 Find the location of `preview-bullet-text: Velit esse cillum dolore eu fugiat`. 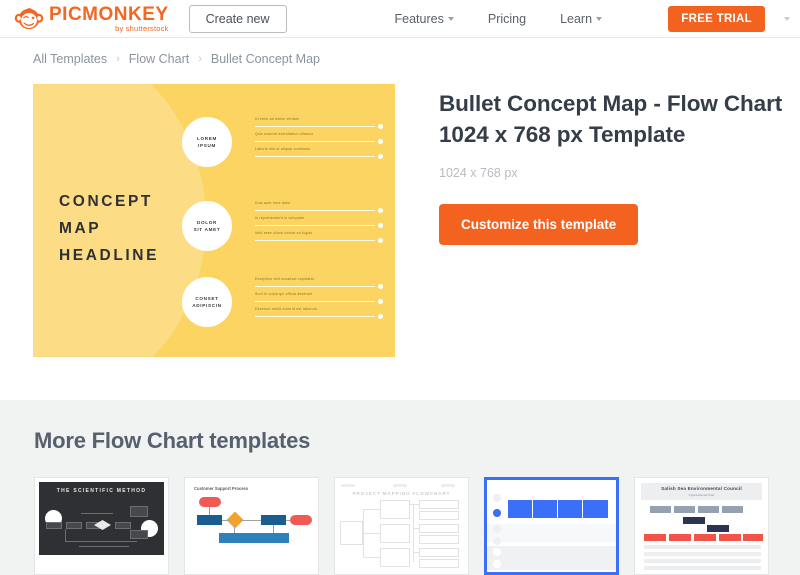

preview-bullet-text: Velit esse cillum dolore eu fugiat is located at coordinates (283, 233).